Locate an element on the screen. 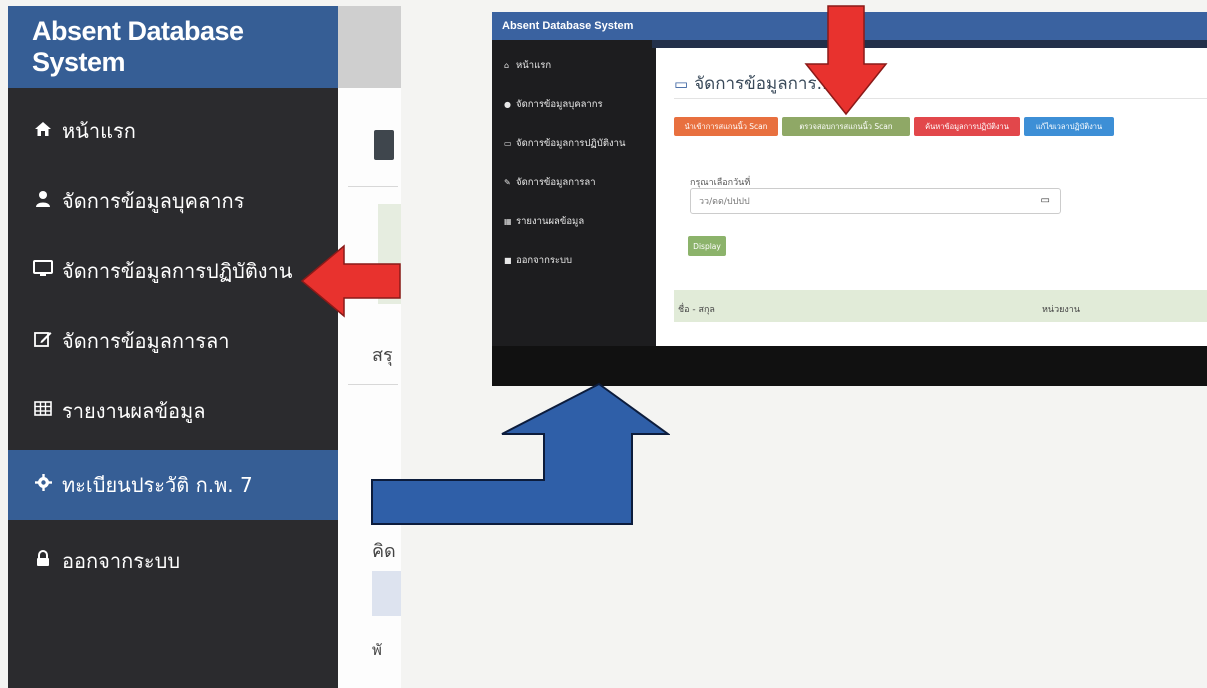 Image resolution: width=1207 pixels, height=688 pixels. inset-sidebar-label: จัดการข้อมูลการปฏิบัติงาน is located at coordinates (571, 143).